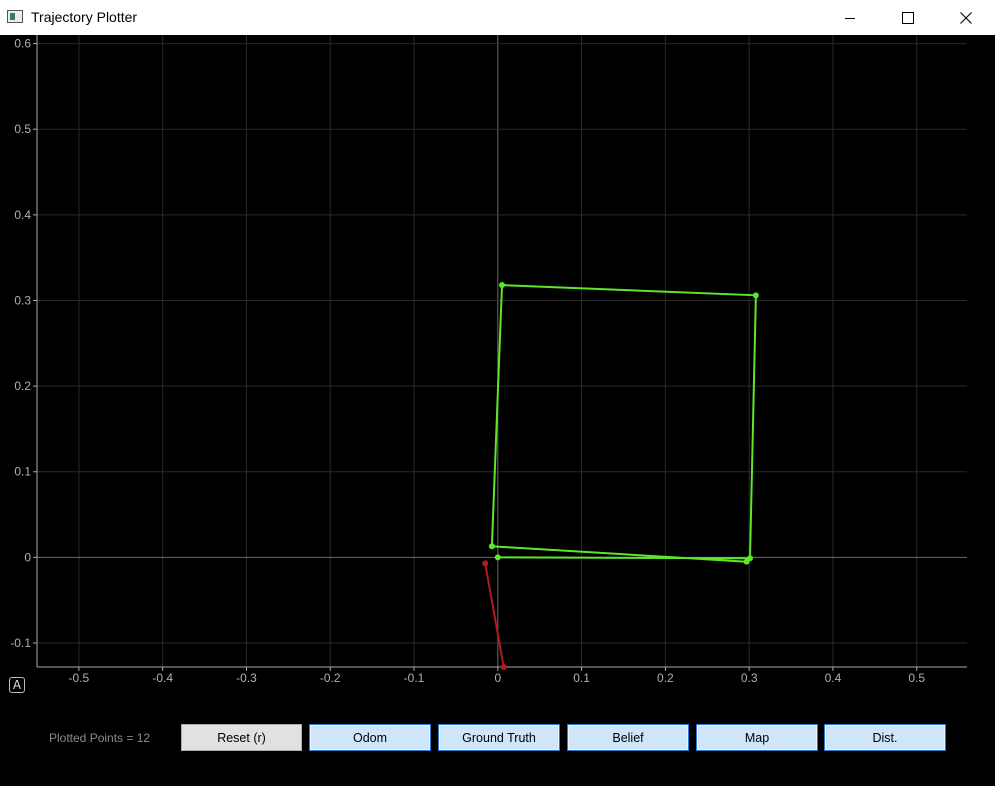 The width and height of the screenshot is (995, 786). I want to click on x-tick-label: 0.4, so click(833, 678).